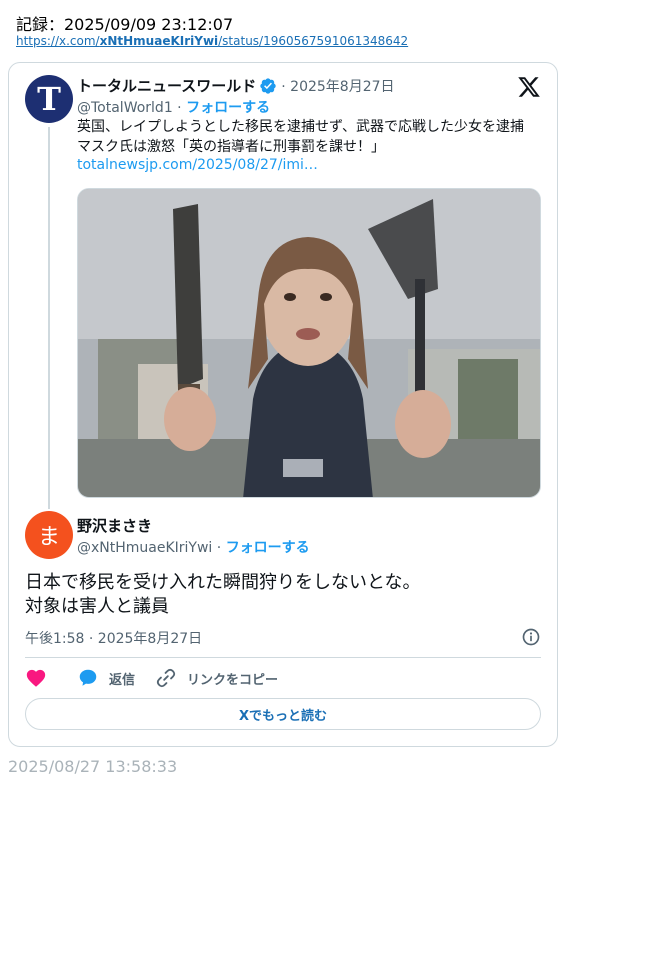 This screenshot has height=954, width=660. What do you see at coordinates (125, 24) in the screenshot?
I see `record-timestamp: 記録：2025/09/09 23:12:07` at bounding box center [125, 24].